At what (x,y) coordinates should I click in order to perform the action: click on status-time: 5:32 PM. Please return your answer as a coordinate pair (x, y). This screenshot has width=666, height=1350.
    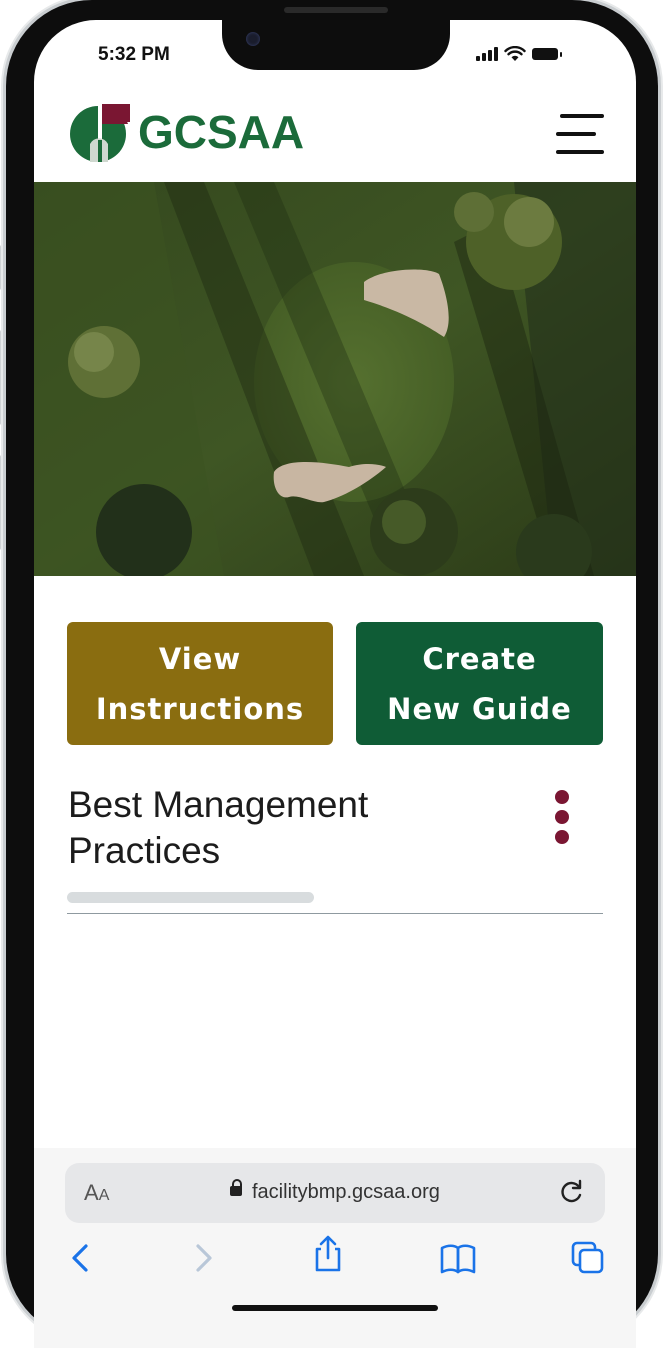
    Looking at the image, I should click on (134, 54).